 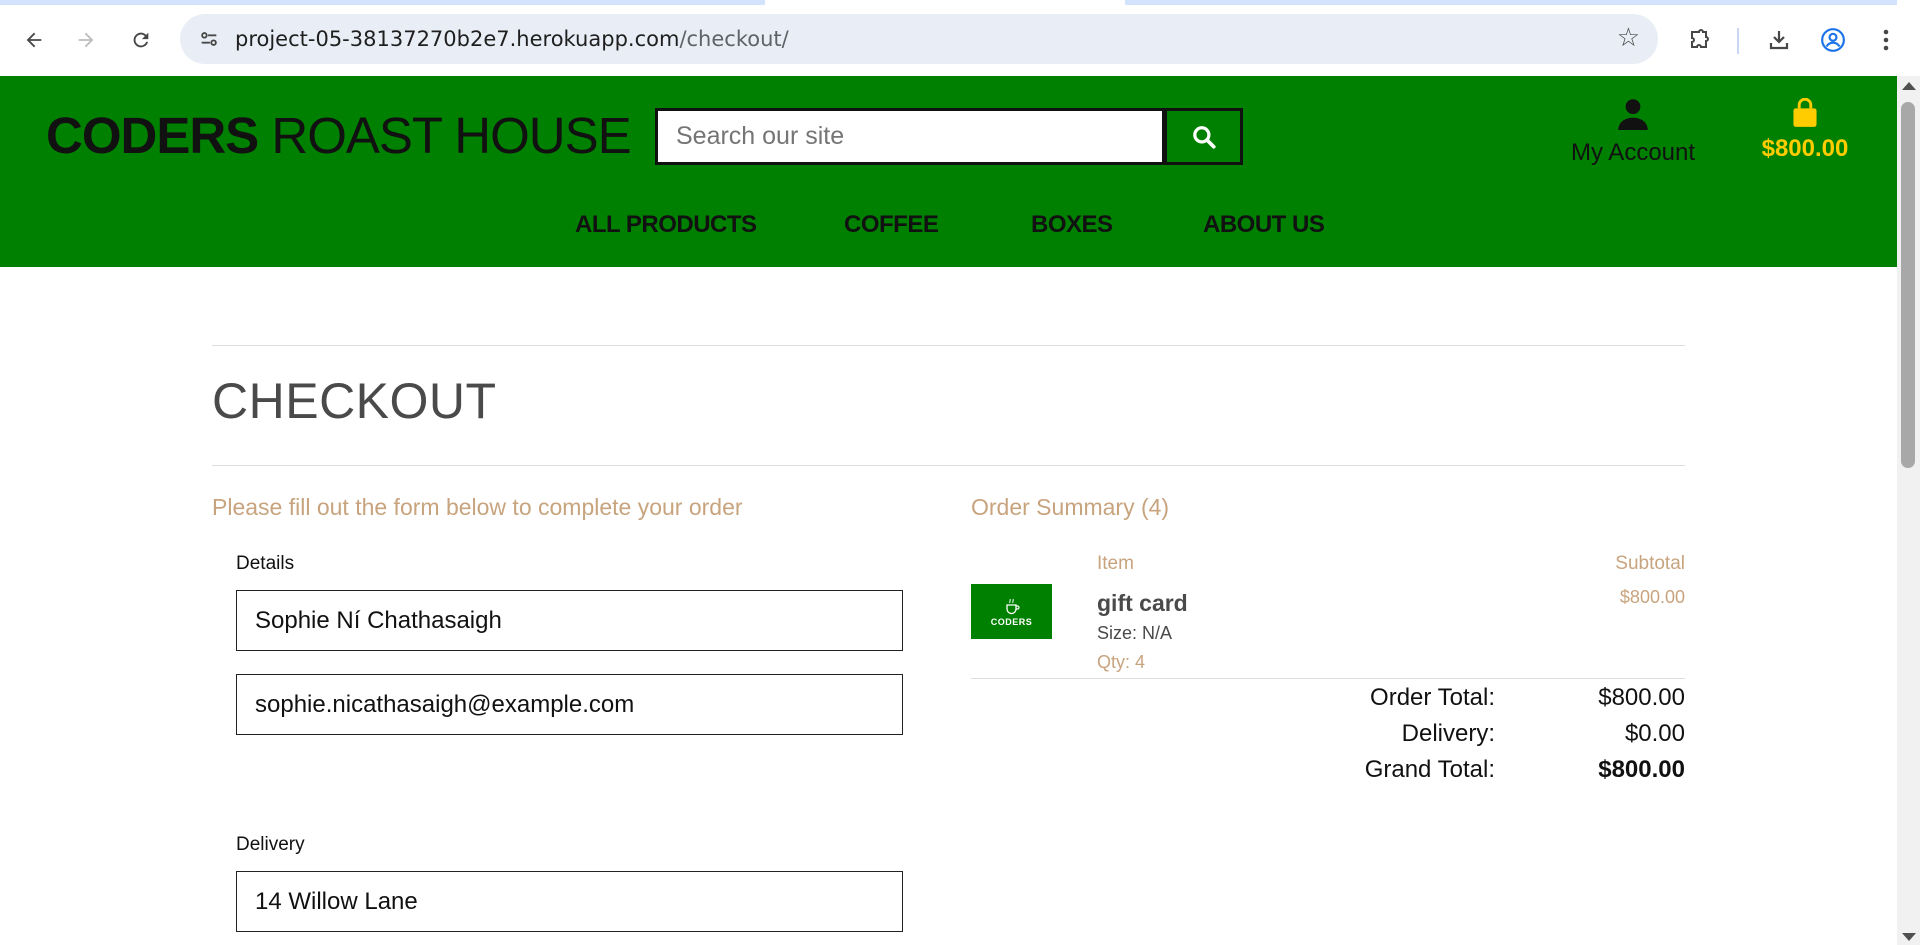 What do you see at coordinates (1652, 597) in the screenshot?
I see `item-subtotal: $800.00` at bounding box center [1652, 597].